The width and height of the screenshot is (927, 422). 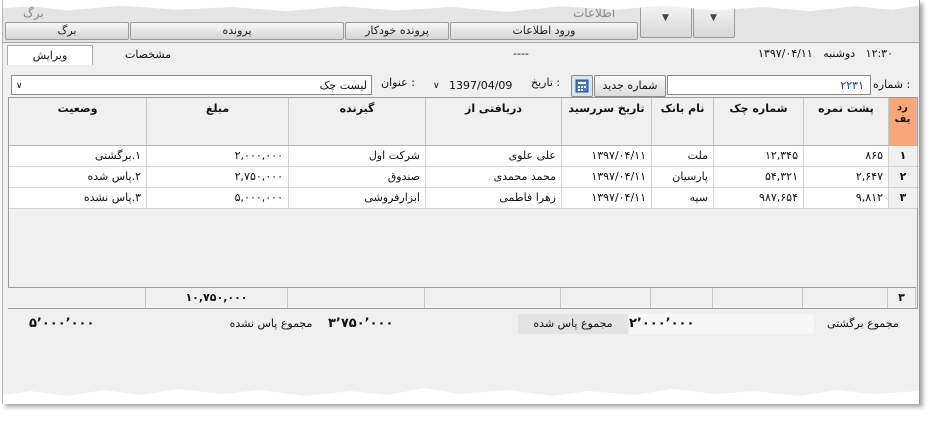 I want to click on ribbon-dropdown: ▼, so click(x=666, y=21).